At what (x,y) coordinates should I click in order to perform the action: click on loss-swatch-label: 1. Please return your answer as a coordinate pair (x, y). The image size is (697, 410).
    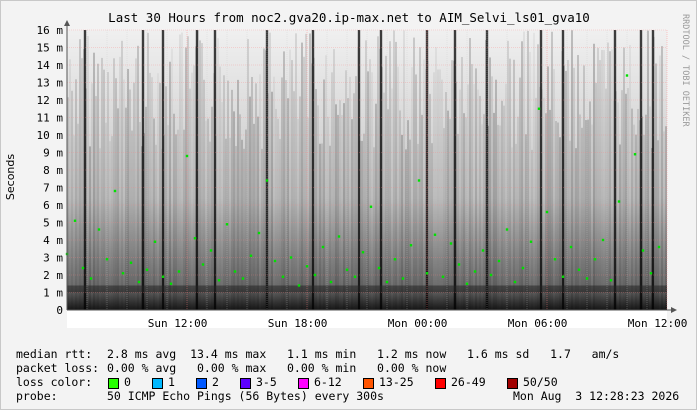
    Looking at the image, I should click on (171, 382).